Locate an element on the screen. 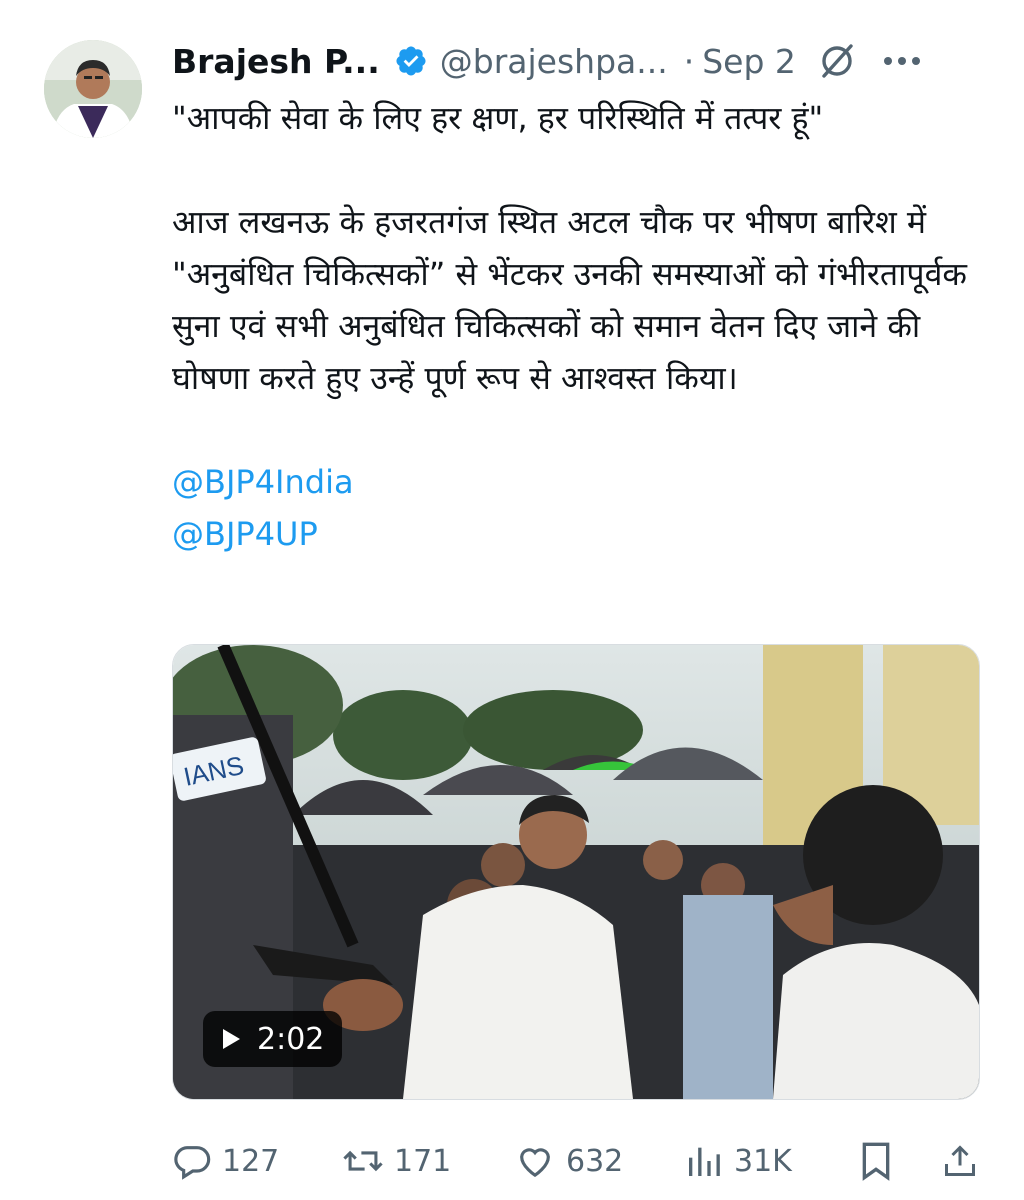 This screenshot has width=1024, height=1200. play-icon is located at coordinates (231, 1039).